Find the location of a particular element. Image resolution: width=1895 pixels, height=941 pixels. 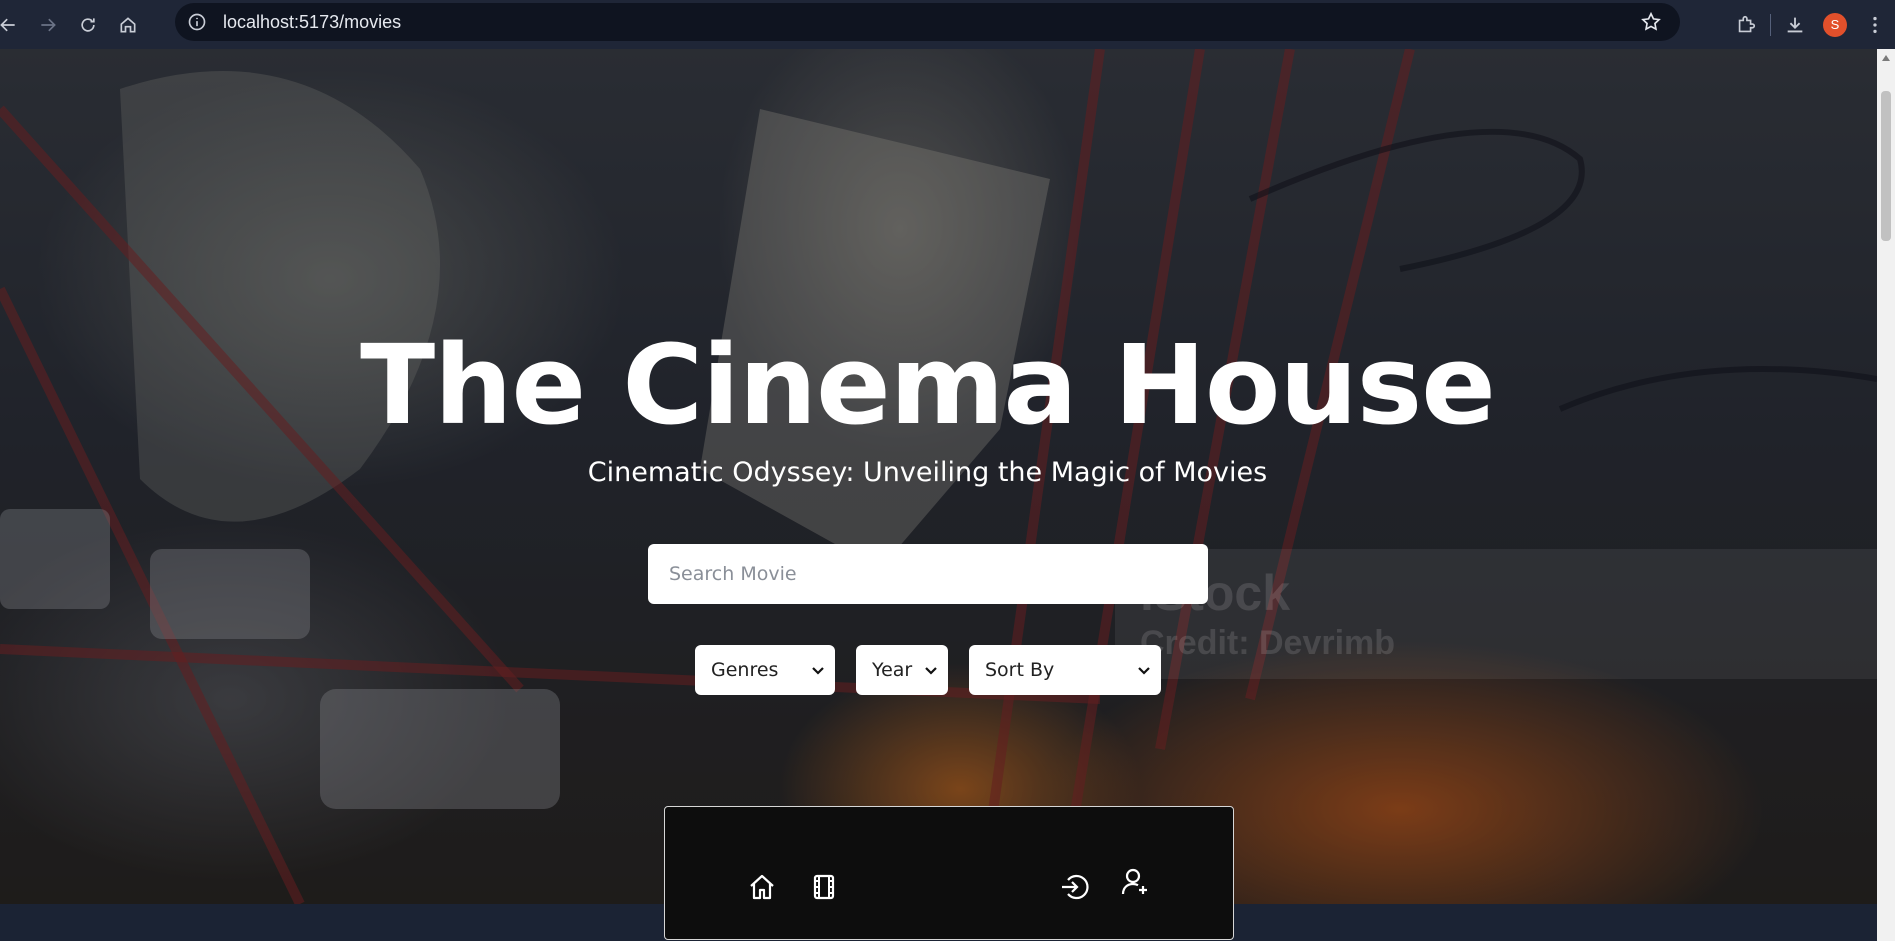

puzzle-icon is located at coordinates (1747, 23).